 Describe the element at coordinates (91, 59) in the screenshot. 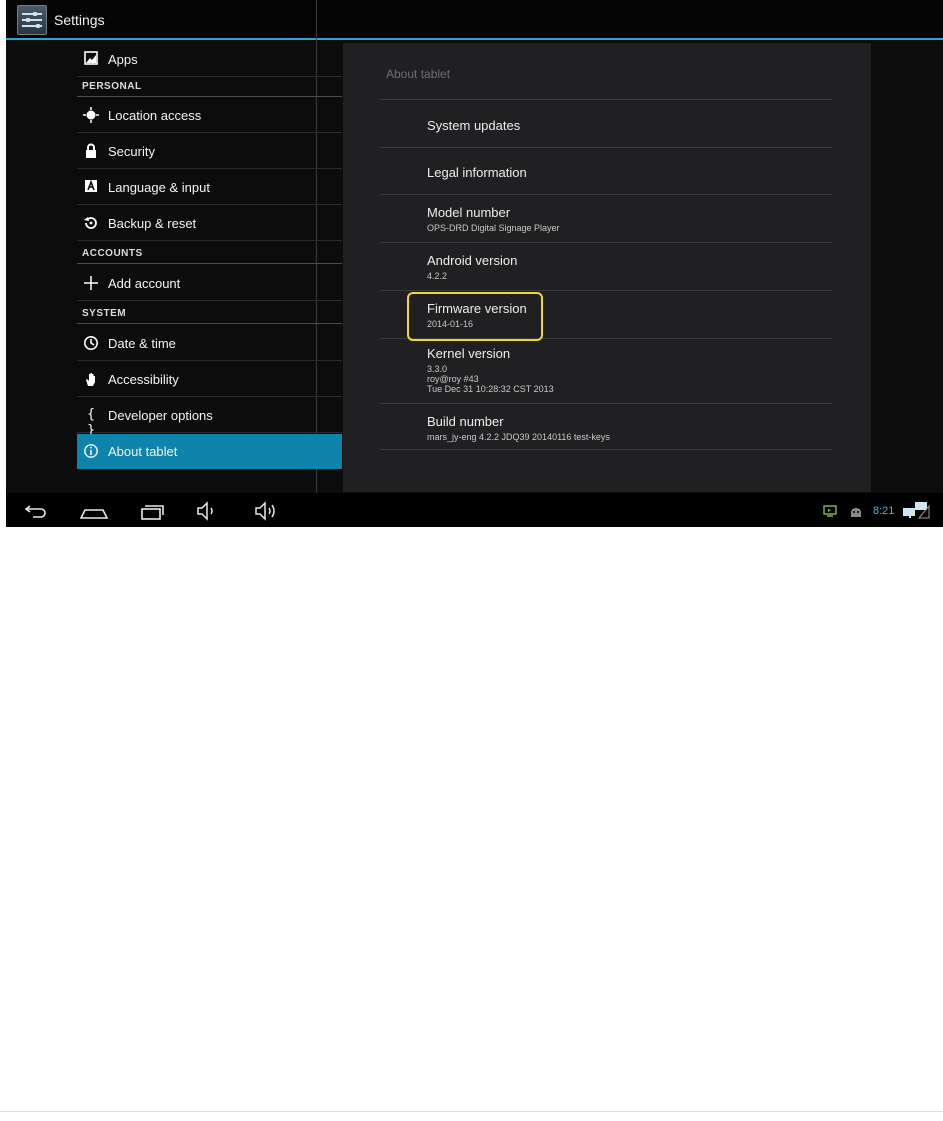

I see `apps-image-icon` at that location.